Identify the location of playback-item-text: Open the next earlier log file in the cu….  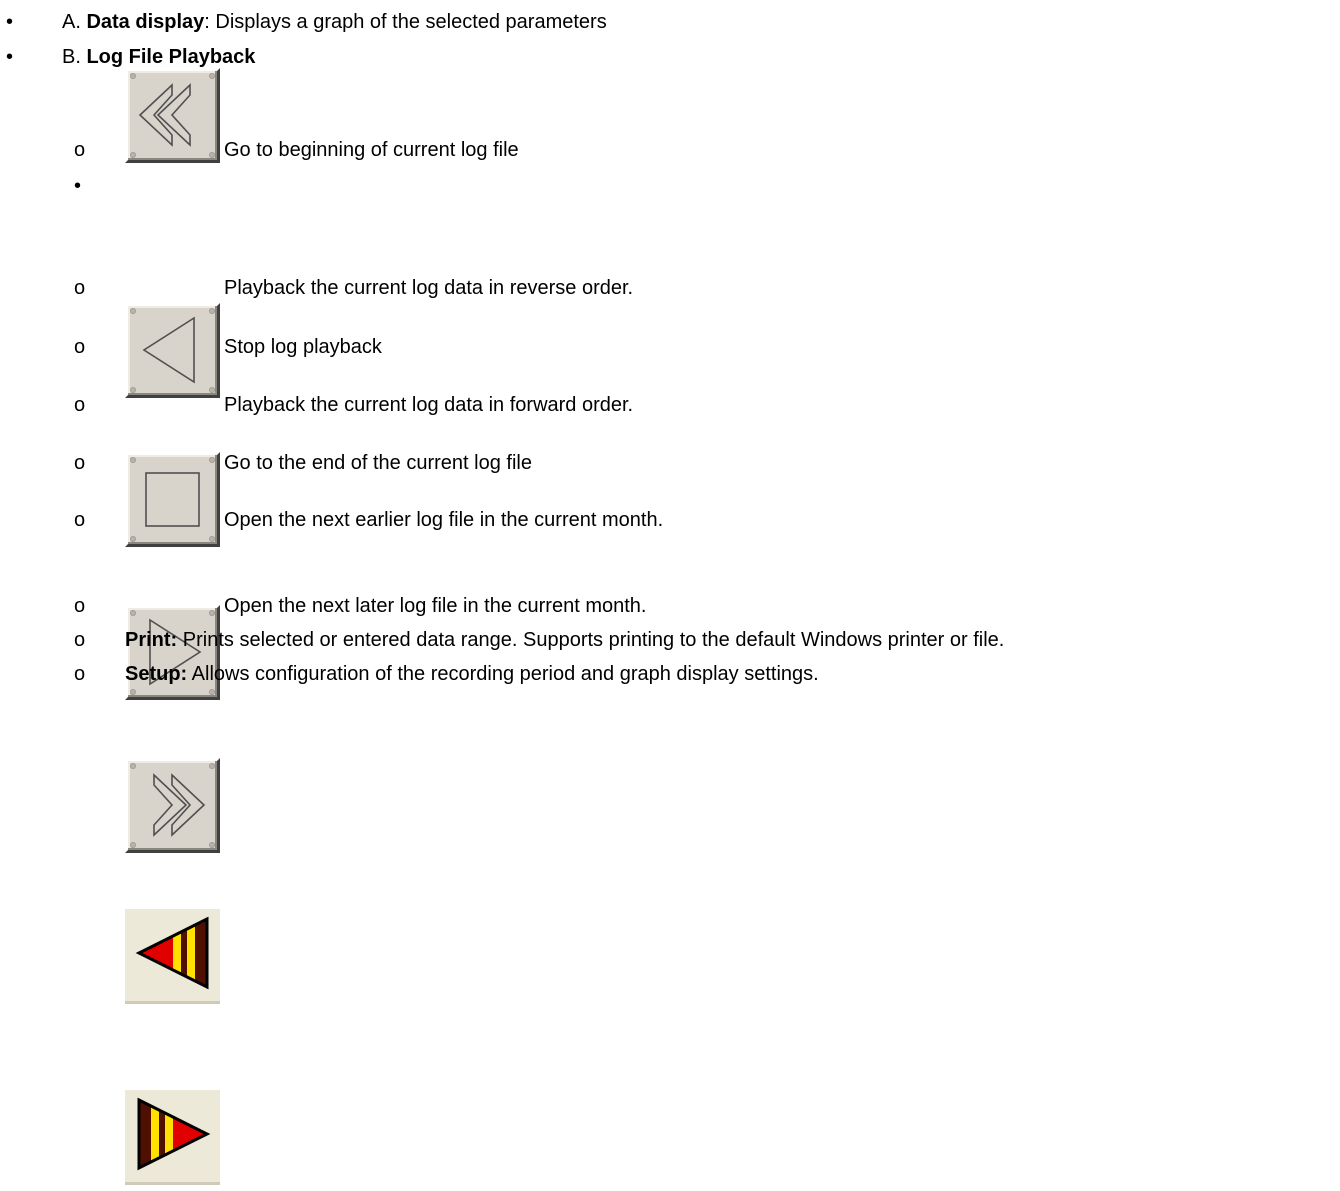
(444, 520).